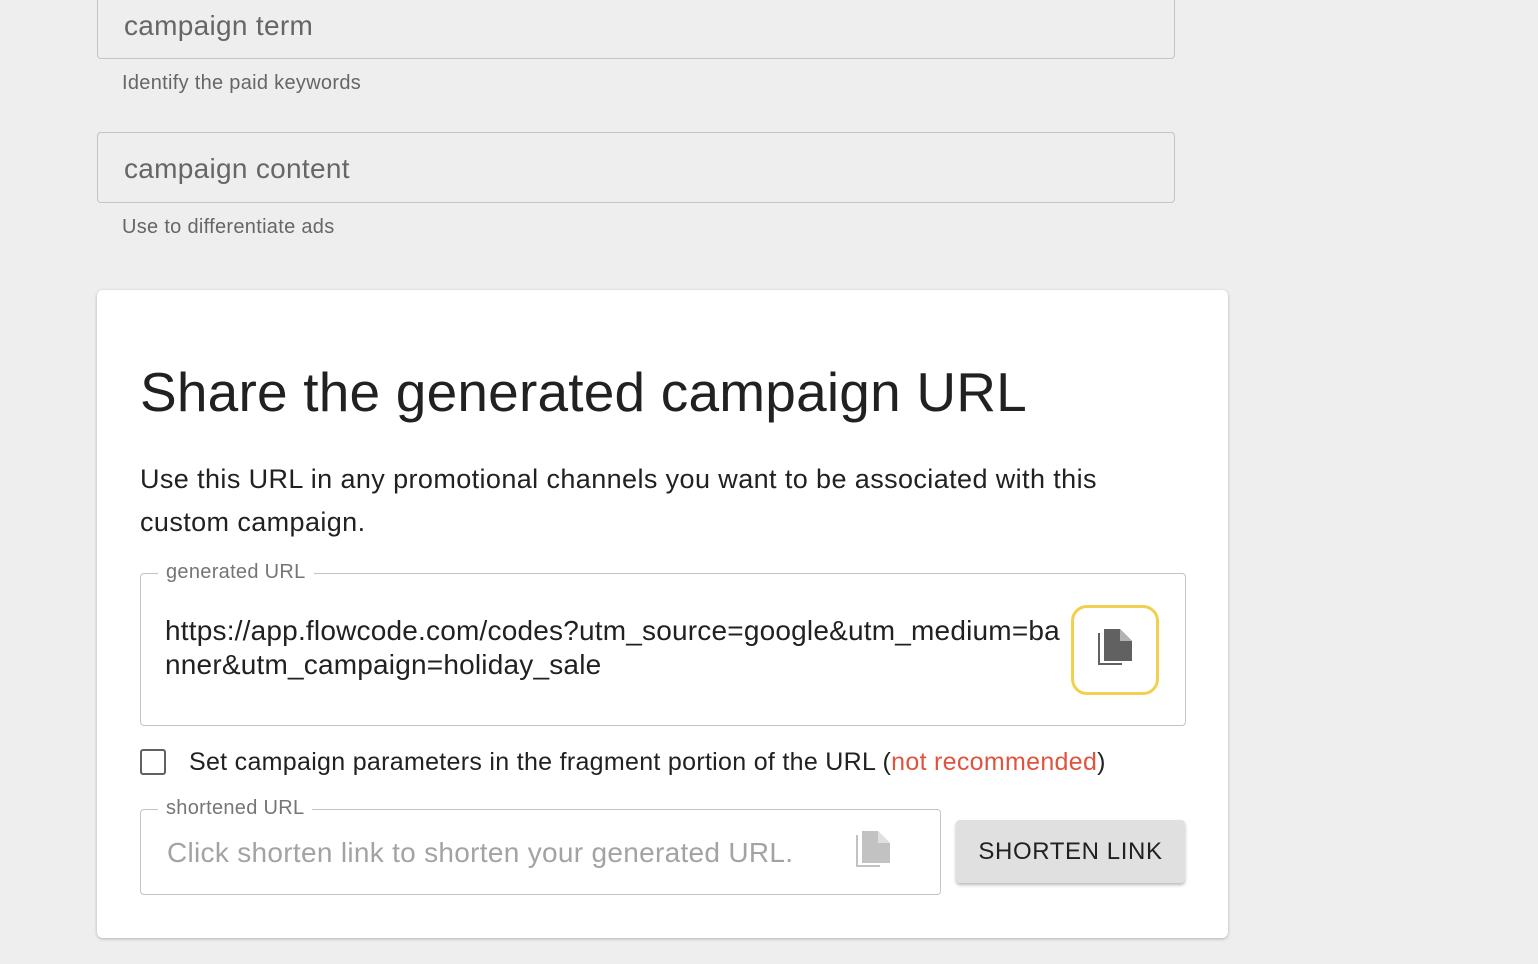 This screenshot has width=1538, height=964. Describe the element at coordinates (639, 168) in the screenshot. I see `campaign-content-input` at that location.